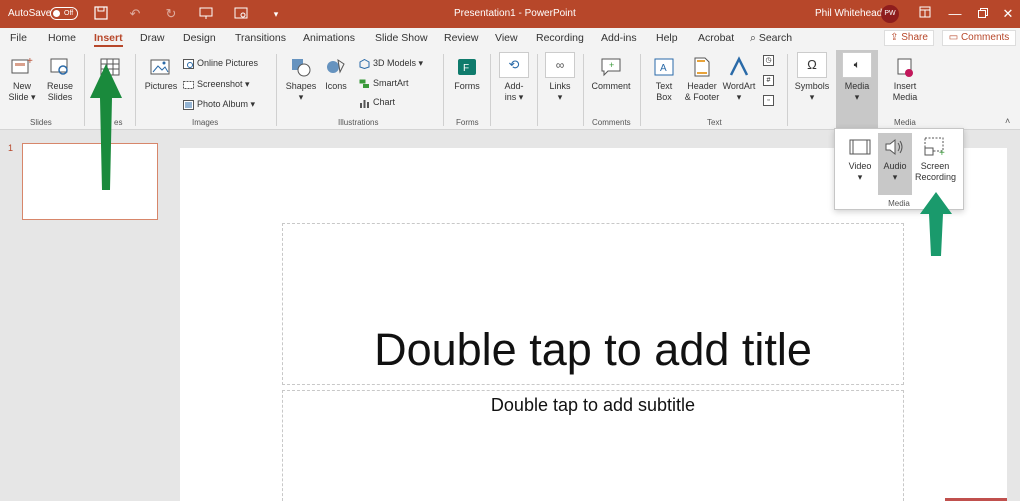 The width and height of the screenshot is (1020, 501). I want to click on links-button: ∞ Links ▾, so click(560, 77).